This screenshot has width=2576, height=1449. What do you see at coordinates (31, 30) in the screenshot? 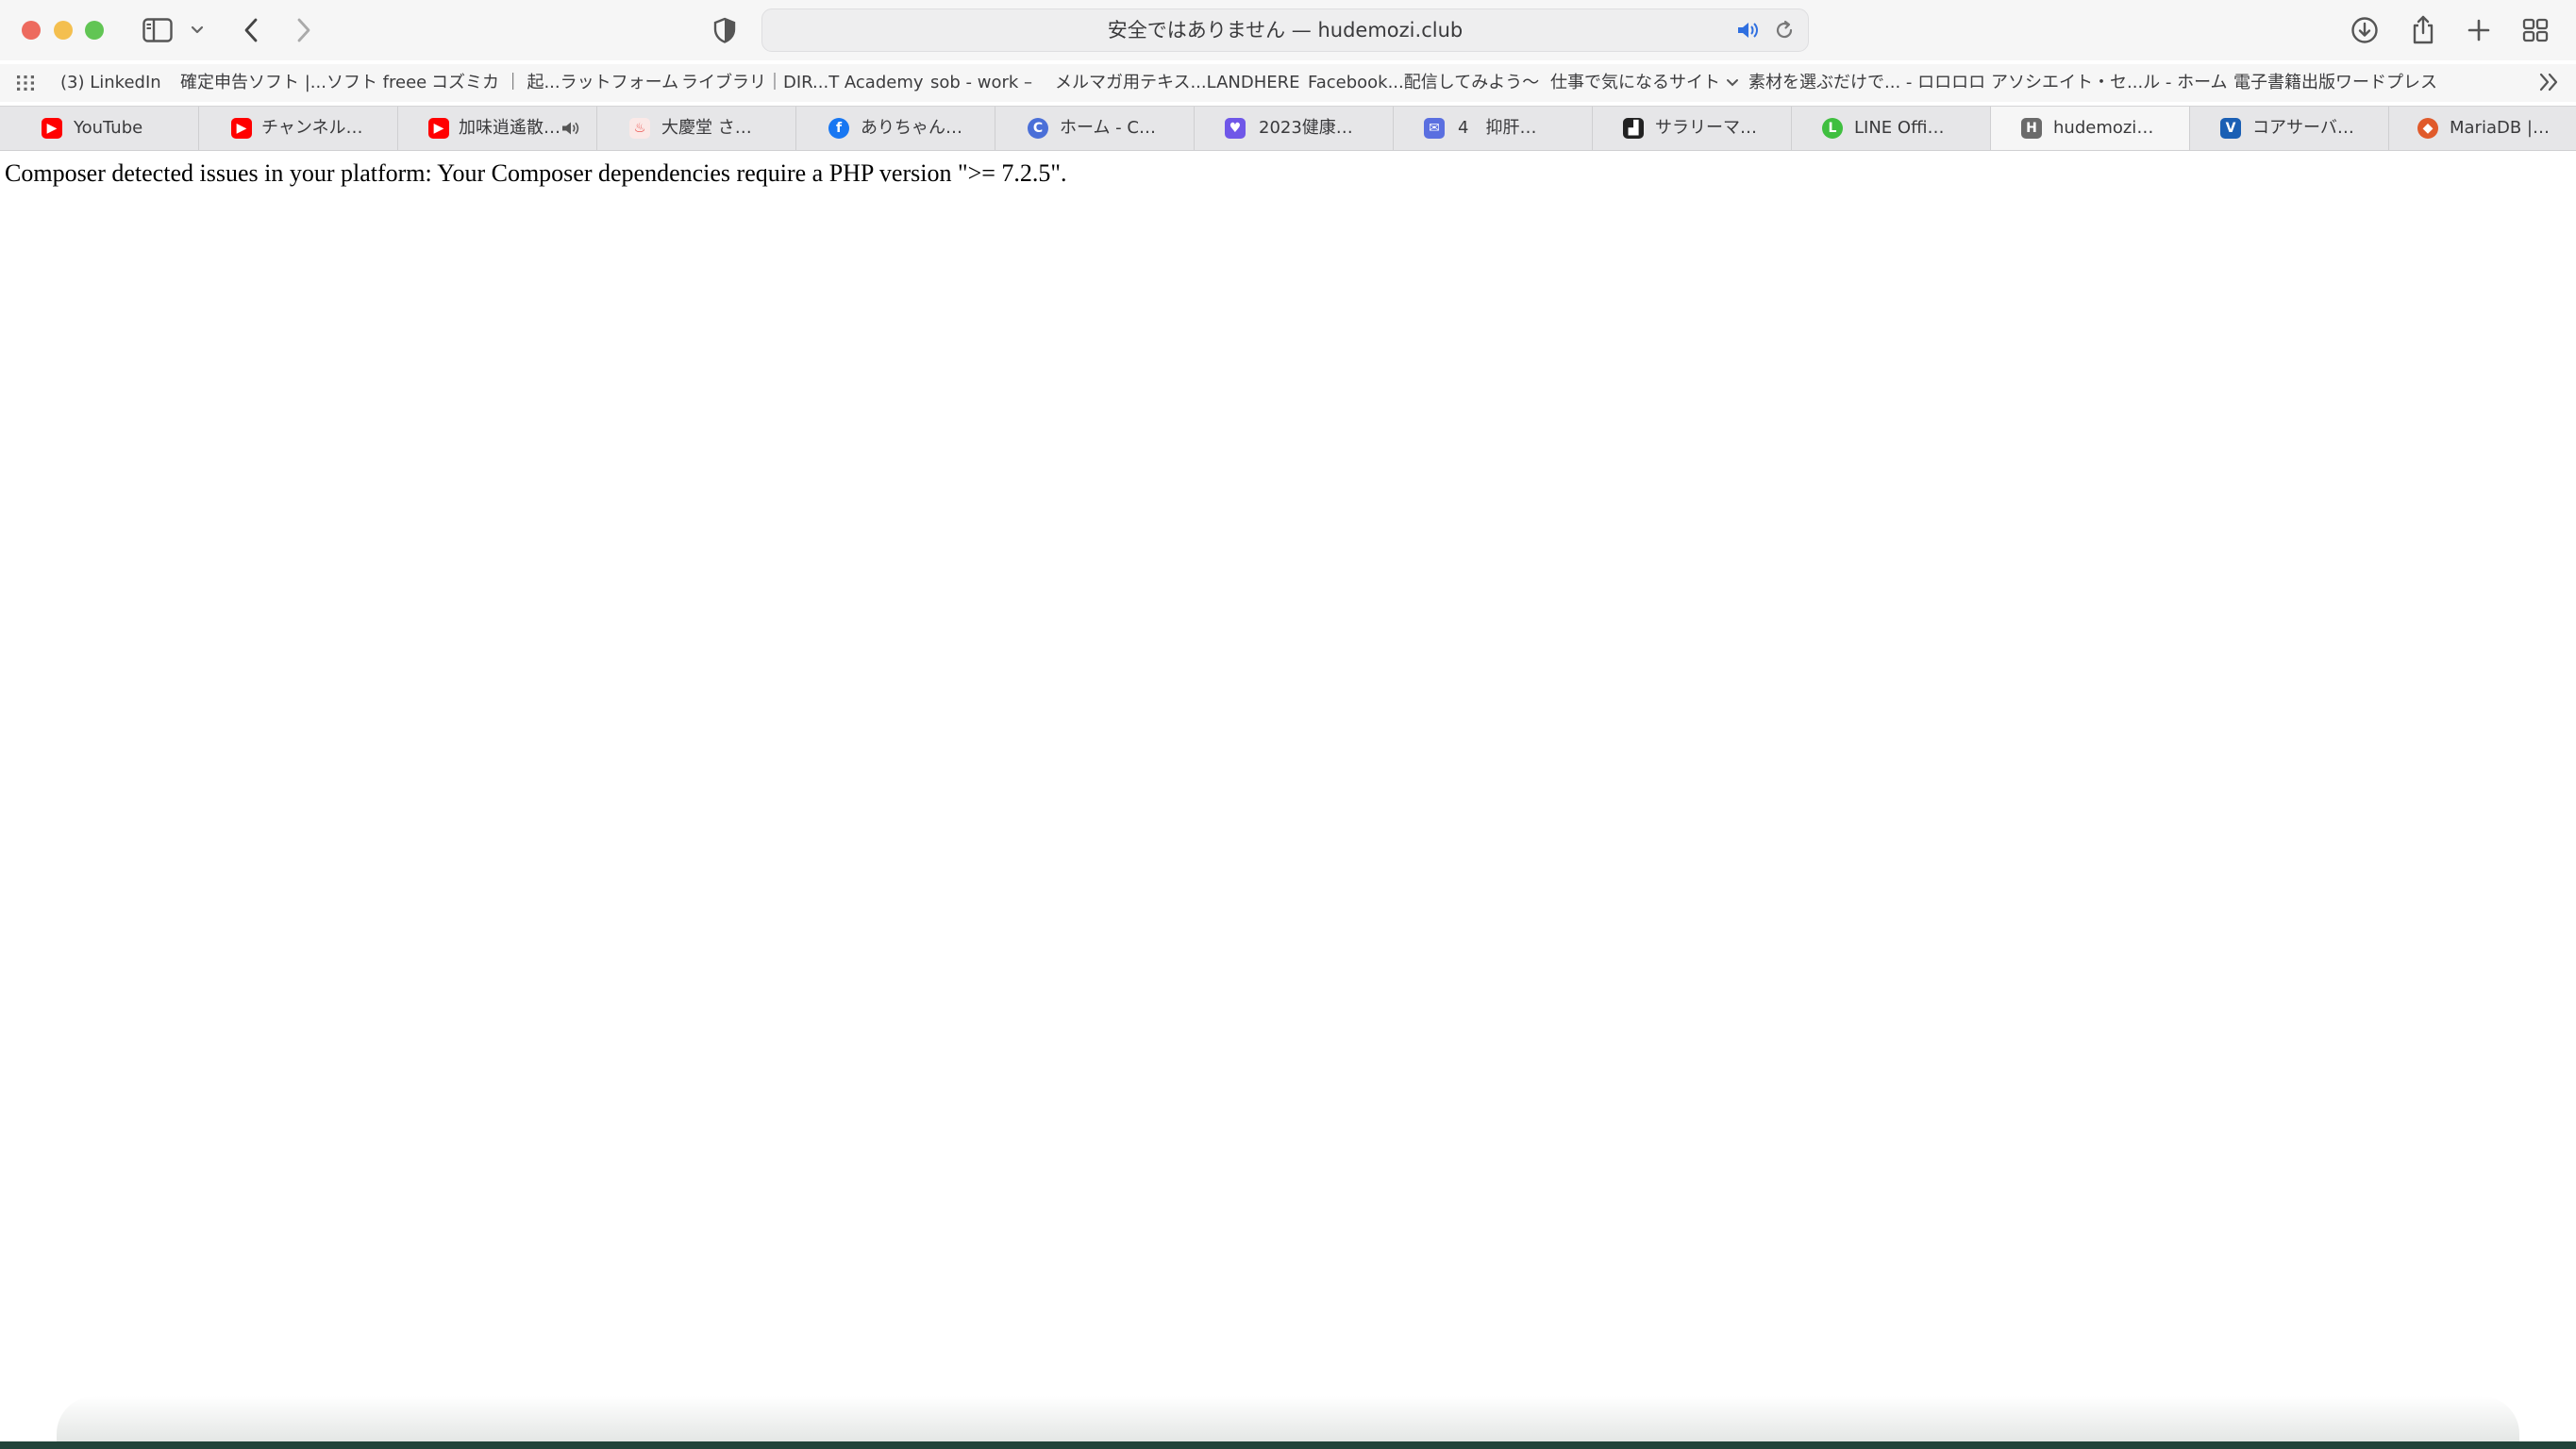
I see `close-window-button` at bounding box center [31, 30].